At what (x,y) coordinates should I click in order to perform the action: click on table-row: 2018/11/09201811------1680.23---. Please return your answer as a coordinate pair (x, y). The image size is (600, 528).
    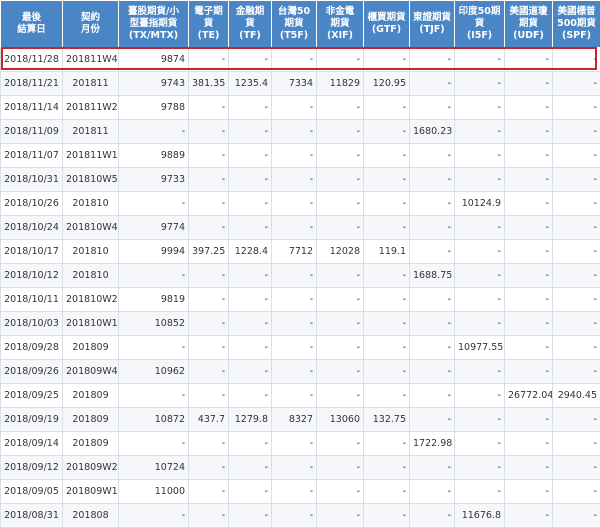
    Looking at the image, I should click on (300, 132).